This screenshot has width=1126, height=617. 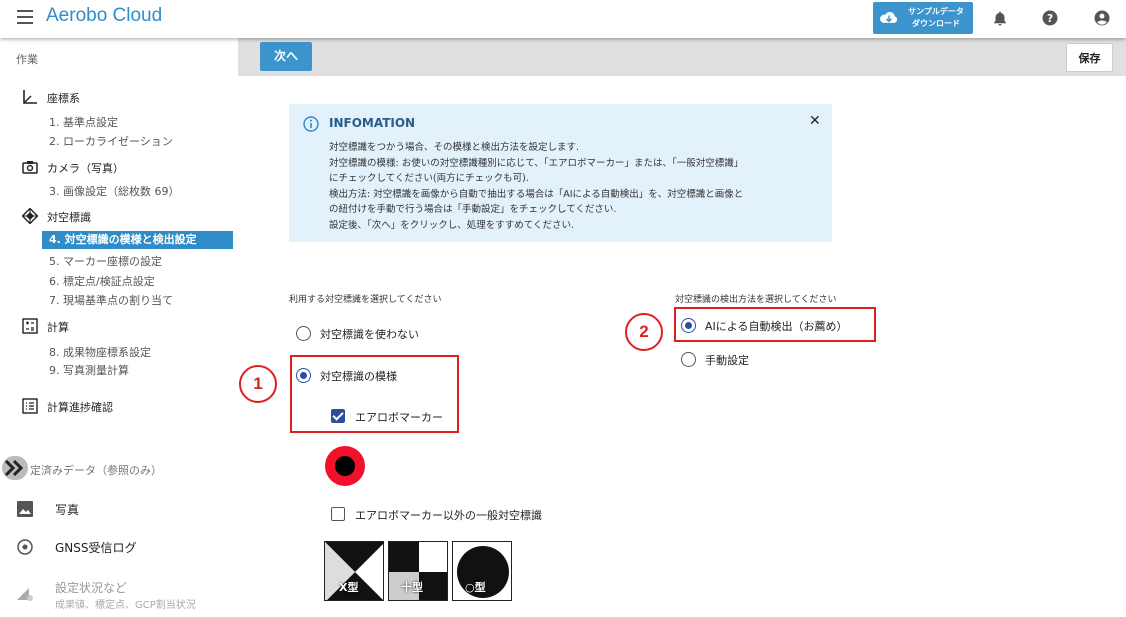 What do you see at coordinates (473, 209) in the screenshot?
I see `info-line: の紐付けを手動で行う場合は「手動設定」をチェックしてください.` at bounding box center [473, 209].